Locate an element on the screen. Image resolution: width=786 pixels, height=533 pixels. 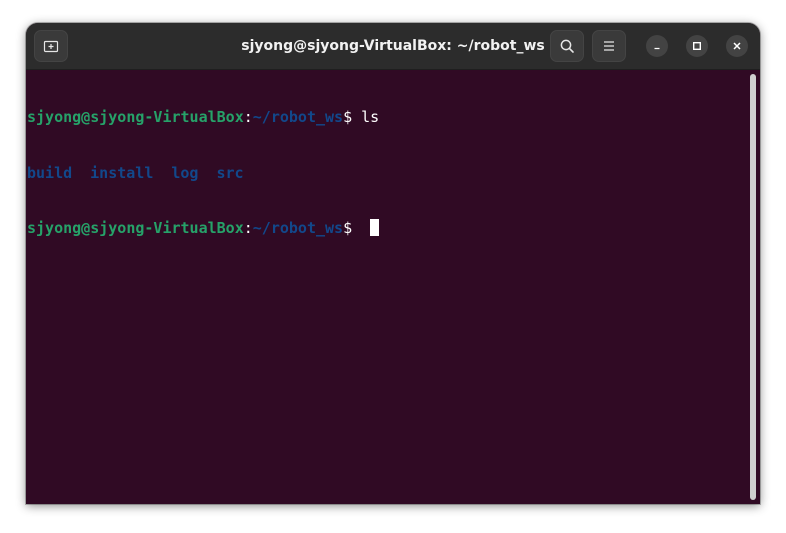
window-title: sjyong@sjyong-VirtualBox: ~/robot_ws is located at coordinates (393, 46).